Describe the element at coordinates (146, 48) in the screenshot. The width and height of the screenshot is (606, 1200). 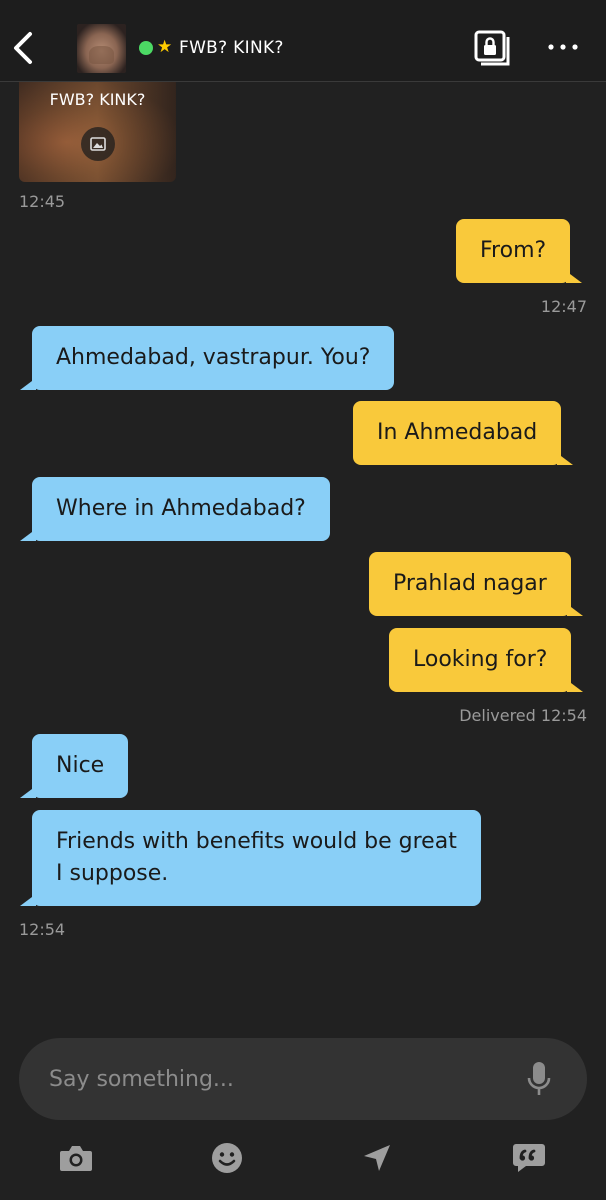
I see `online-status-dot` at that location.